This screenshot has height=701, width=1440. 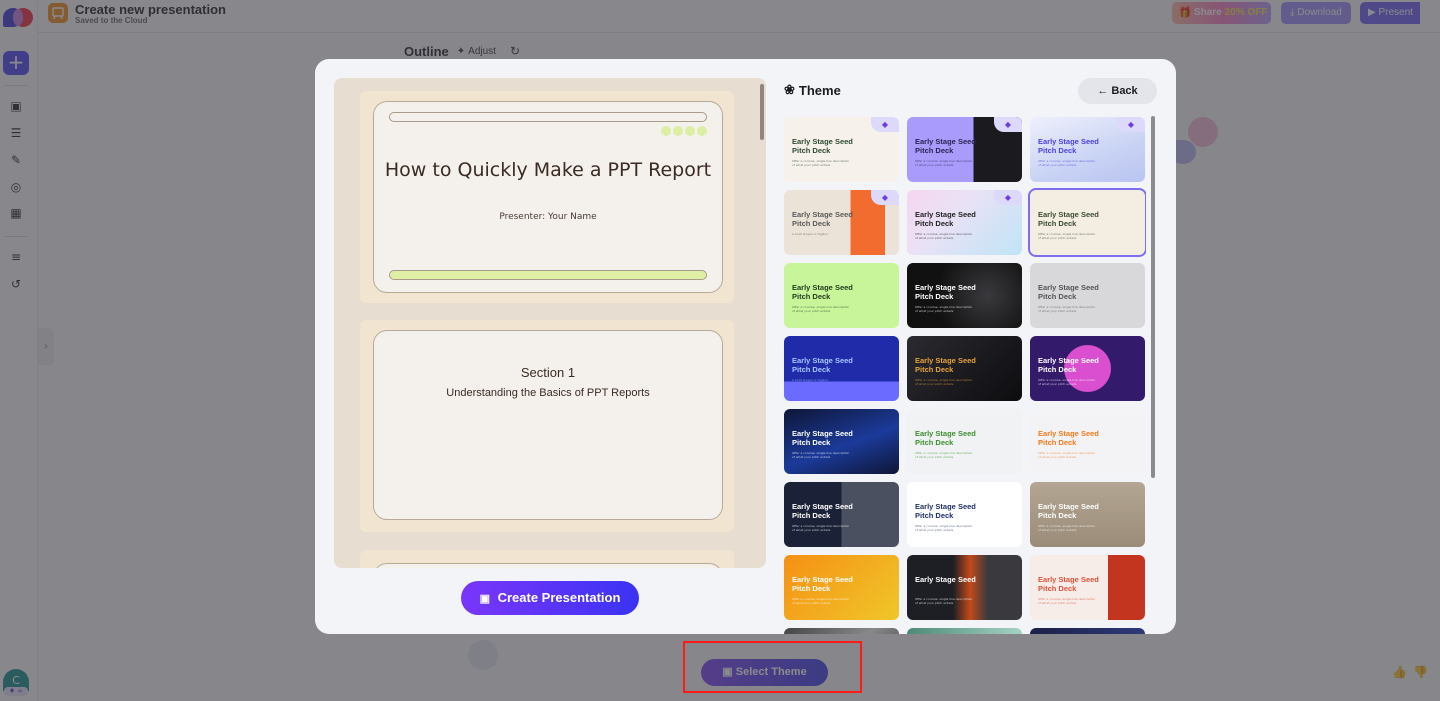 What do you see at coordinates (684, 131) in the screenshot?
I see `slide-decor-dots` at bounding box center [684, 131].